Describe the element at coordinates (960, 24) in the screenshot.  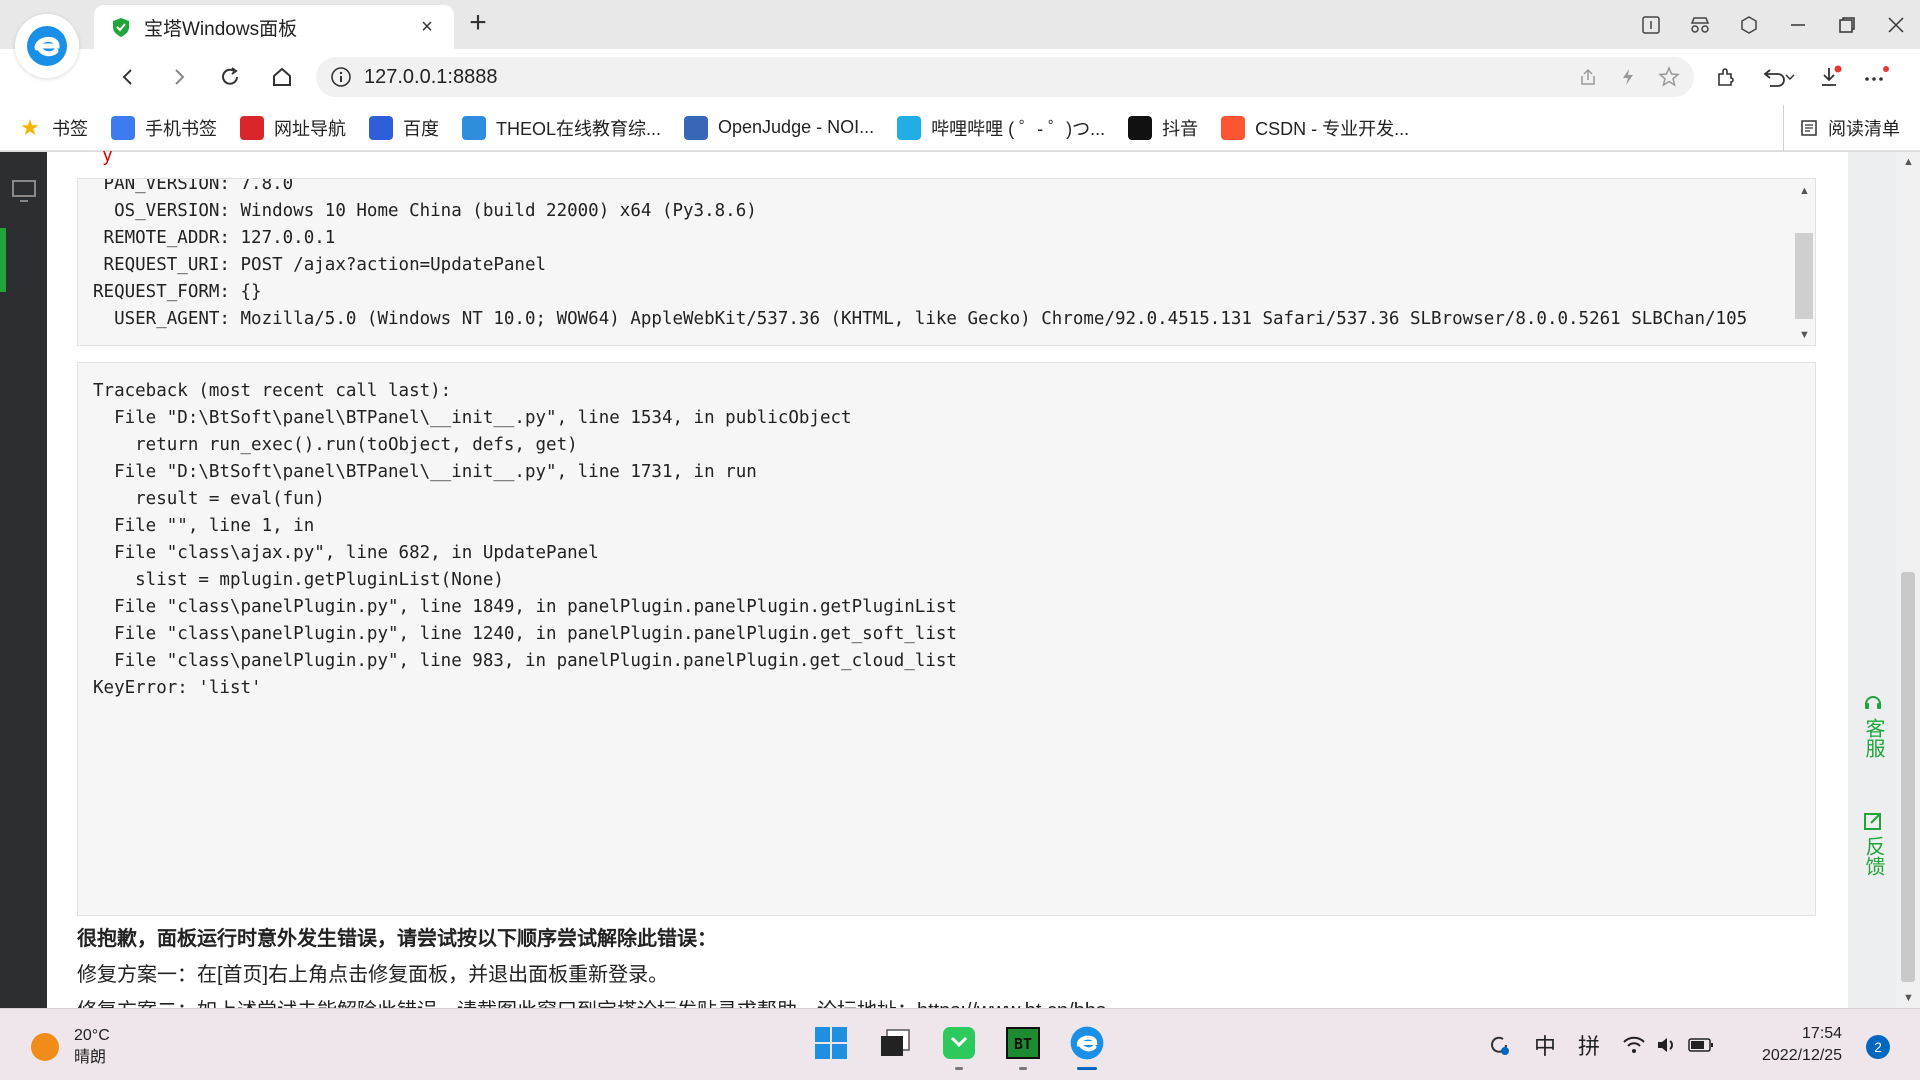
I see `browser-titlebar: 宝塔Windows面板 × +` at that location.